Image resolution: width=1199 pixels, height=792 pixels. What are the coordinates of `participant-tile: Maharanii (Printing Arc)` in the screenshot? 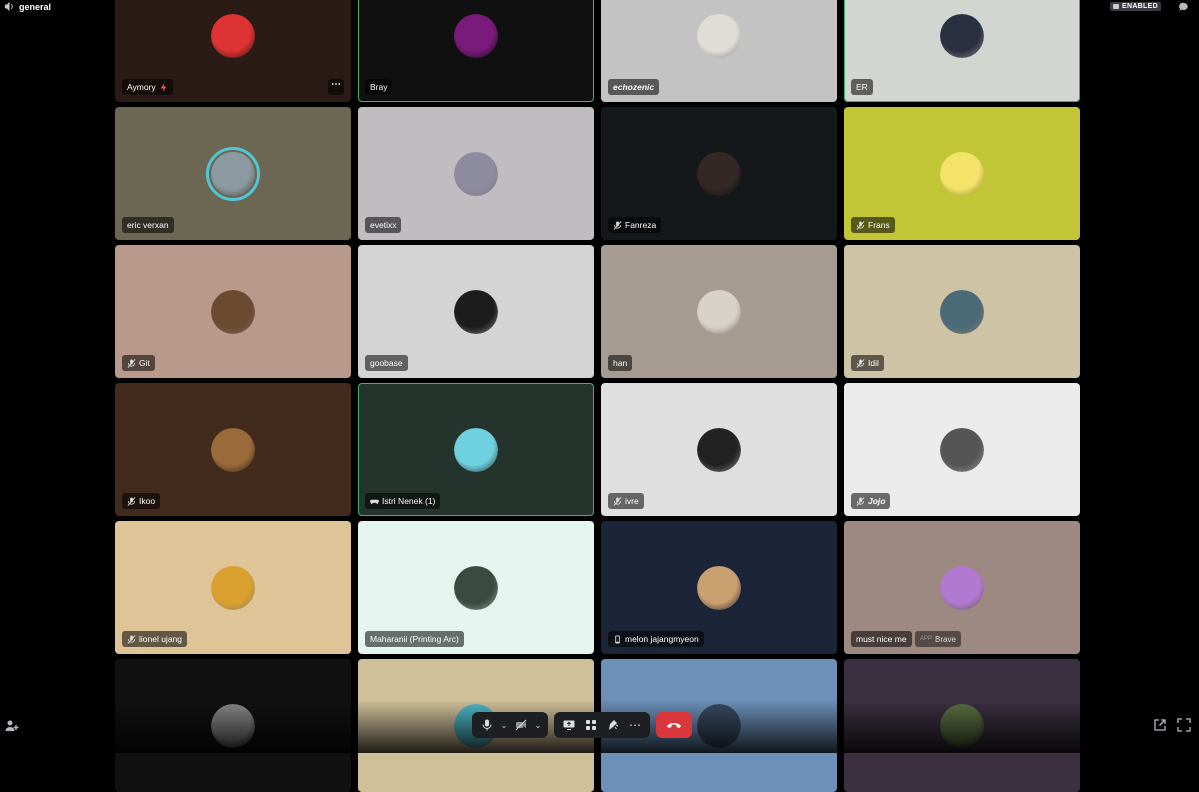 It's located at (476, 587).